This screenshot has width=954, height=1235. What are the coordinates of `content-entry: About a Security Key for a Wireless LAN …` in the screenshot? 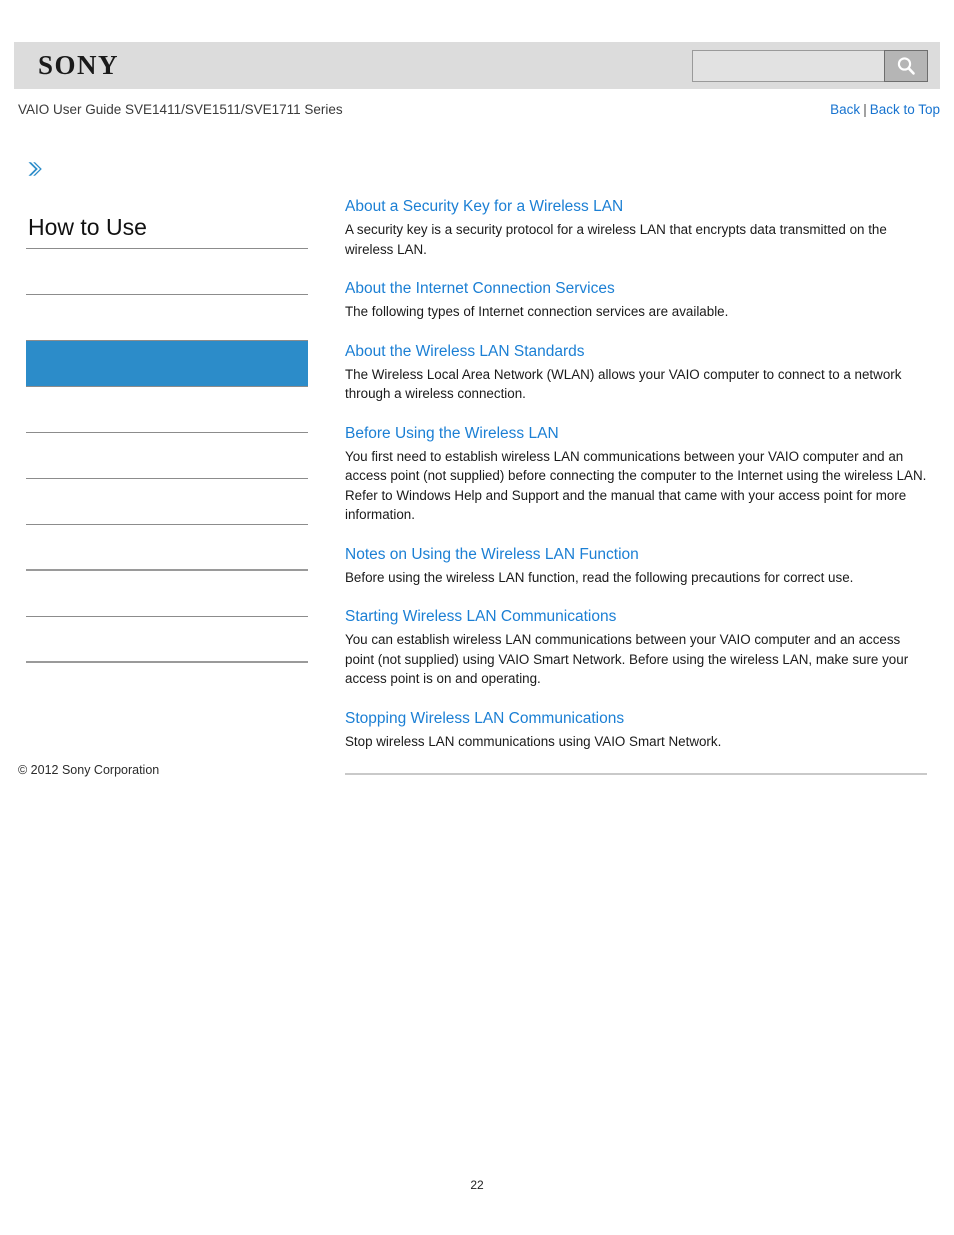 It's located at (636, 227).